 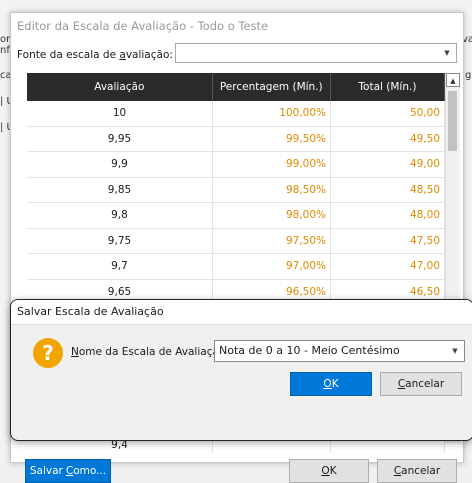 What do you see at coordinates (120, 189) in the screenshot?
I see `grade-cell: 9,85` at bounding box center [120, 189].